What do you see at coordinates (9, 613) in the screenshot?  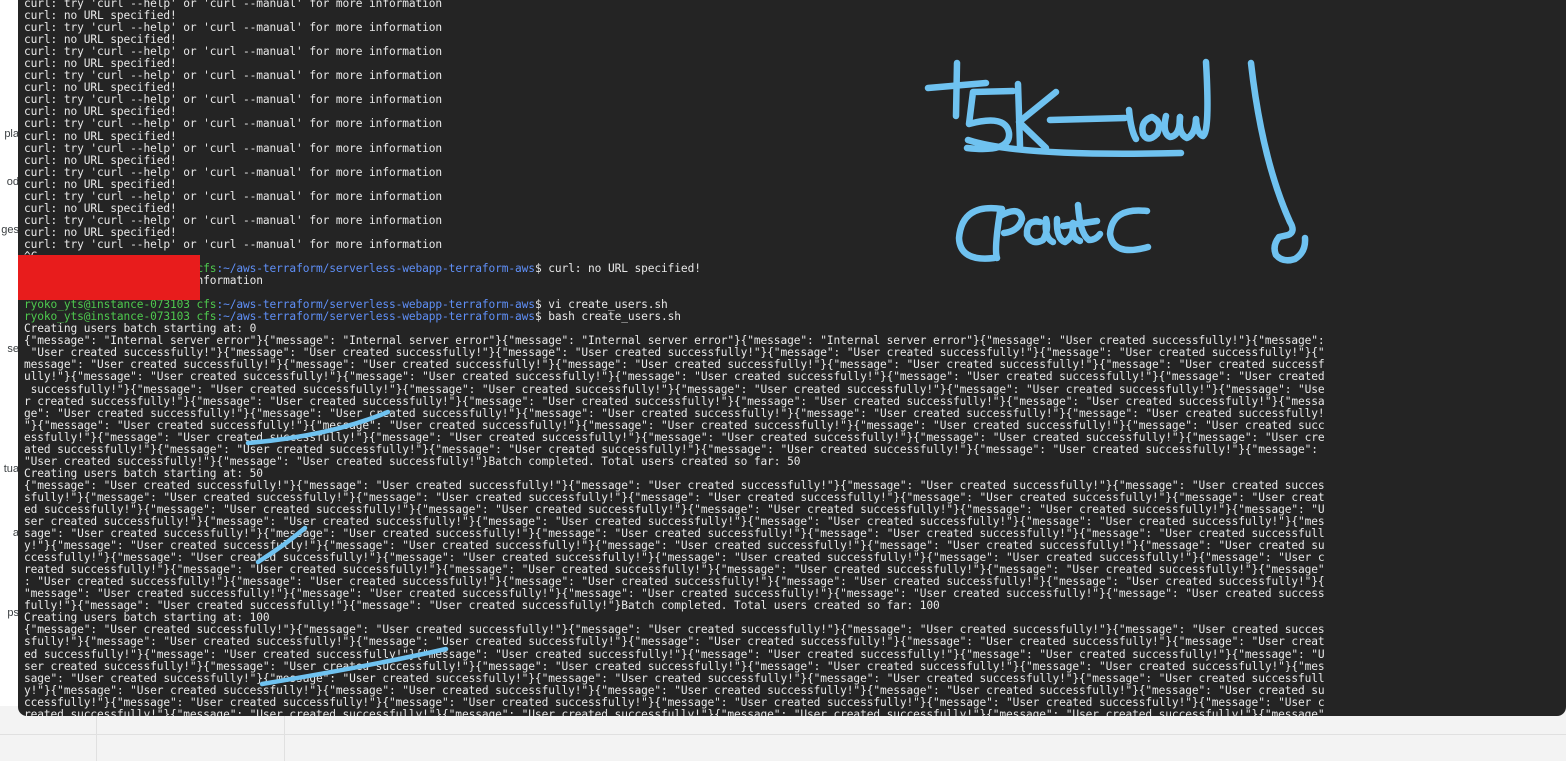 I see `sidebar-fragment-6: ps` at bounding box center [9, 613].